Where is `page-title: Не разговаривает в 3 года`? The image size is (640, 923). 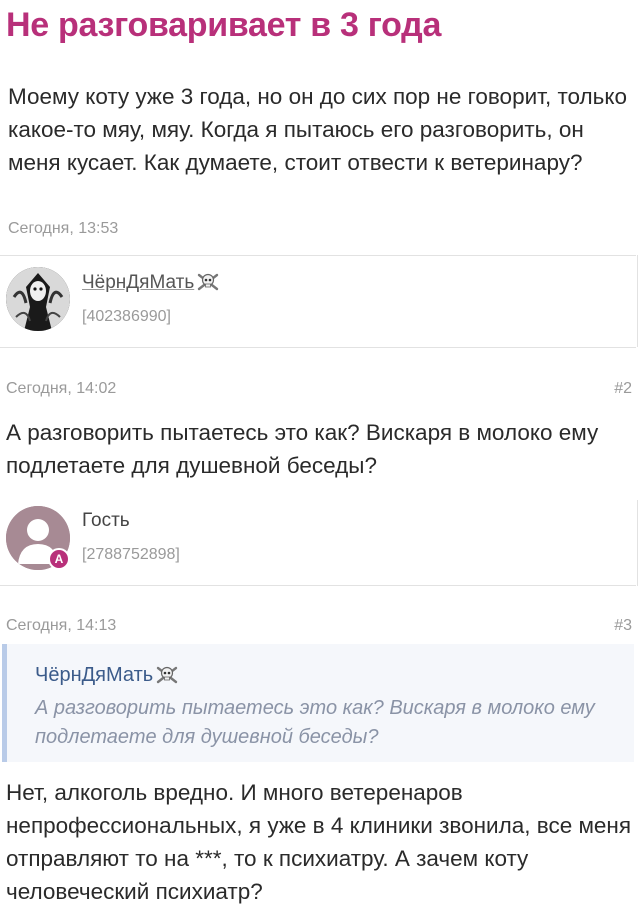 page-title: Не разговаривает в 3 года is located at coordinates (224, 25).